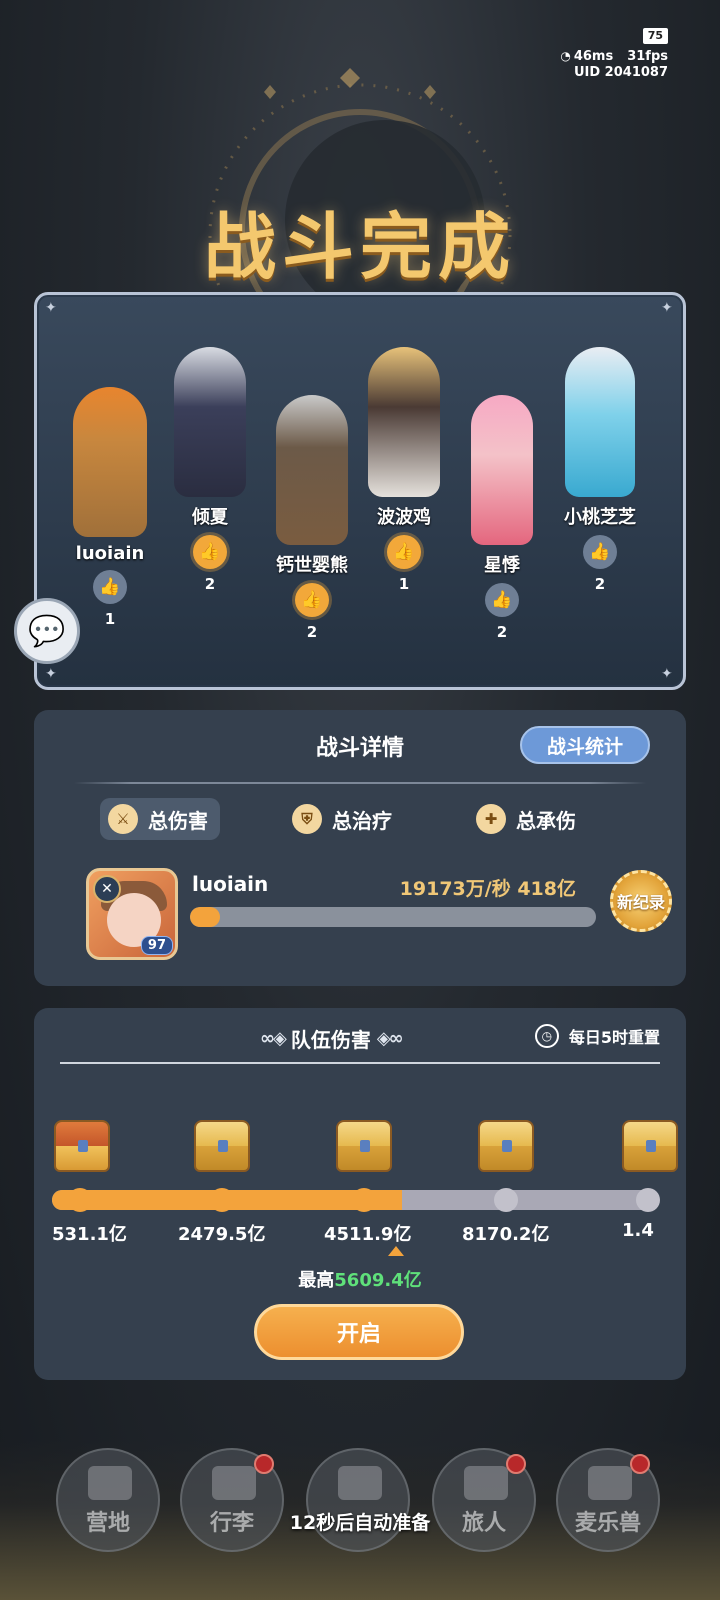 The width and height of the screenshot is (720, 1600). What do you see at coordinates (620, 72) in the screenshot?
I see `uid-readout: UID 2041087` at bounding box center [620, 72].